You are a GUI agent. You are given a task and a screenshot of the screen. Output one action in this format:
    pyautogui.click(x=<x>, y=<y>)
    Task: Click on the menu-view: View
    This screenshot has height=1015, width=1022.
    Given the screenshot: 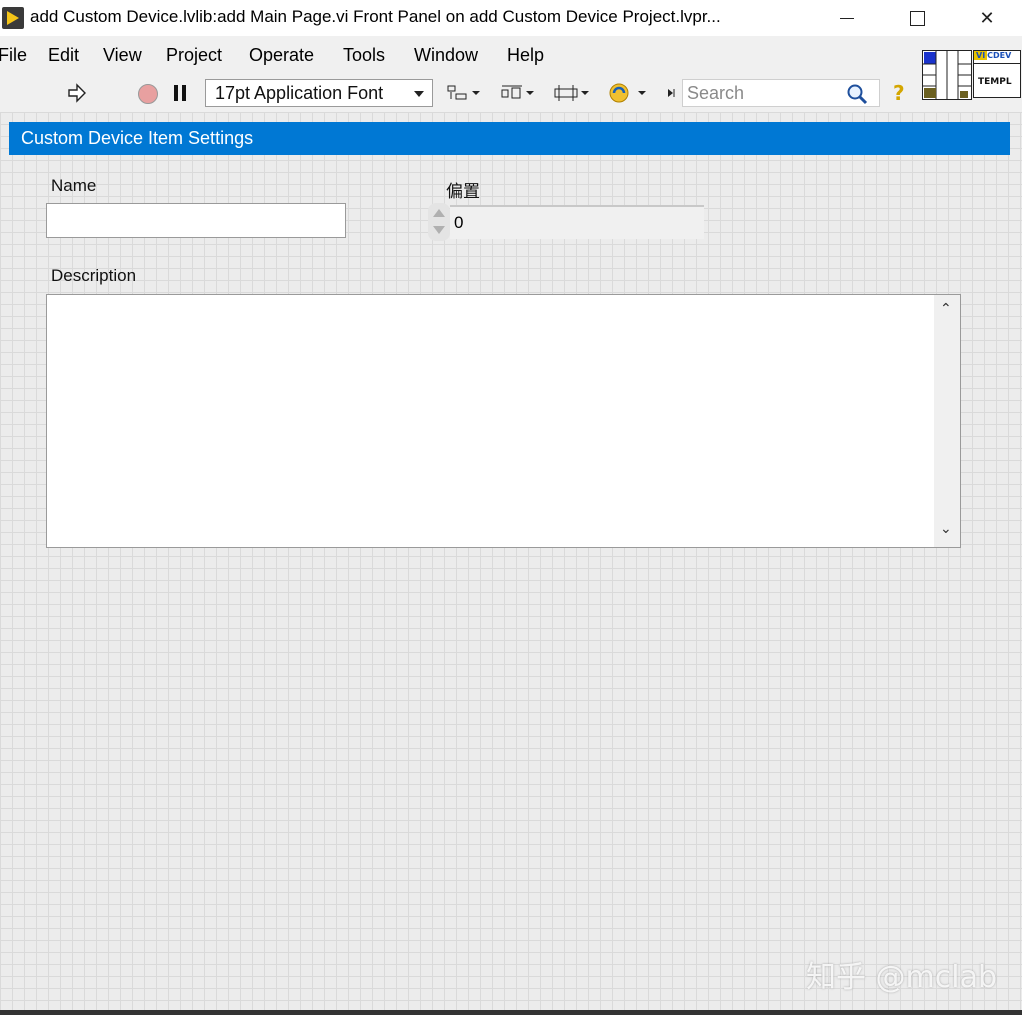 What is the action you would take?
    pyautogui.click(x=122, y=55)
    